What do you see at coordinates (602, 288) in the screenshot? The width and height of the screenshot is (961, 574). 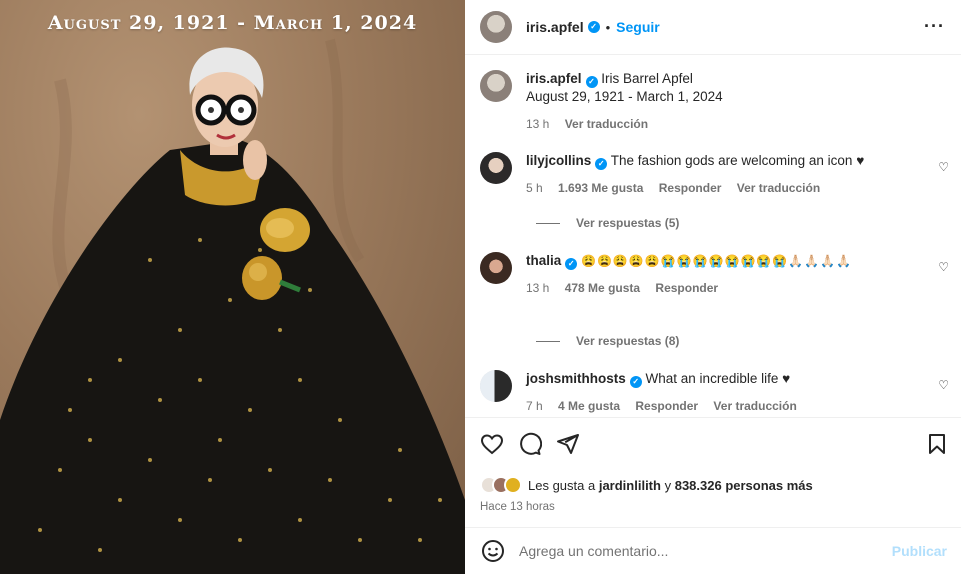 I see `comment-likes: 478 Me gusta` at bounding box center [602, 288].